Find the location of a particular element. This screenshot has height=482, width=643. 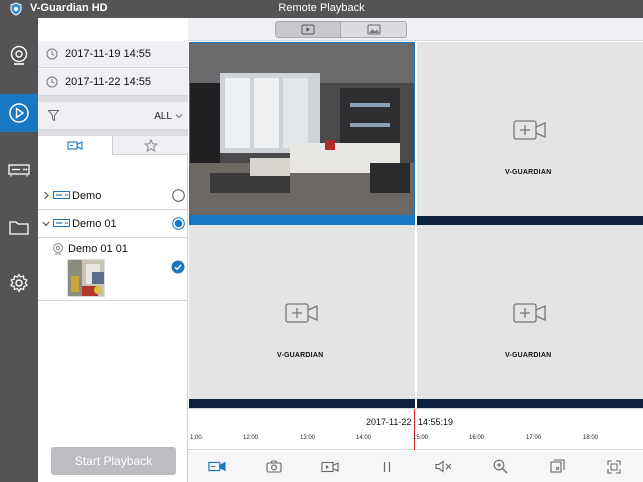

playback-icon is located at coordinates (19, 113).